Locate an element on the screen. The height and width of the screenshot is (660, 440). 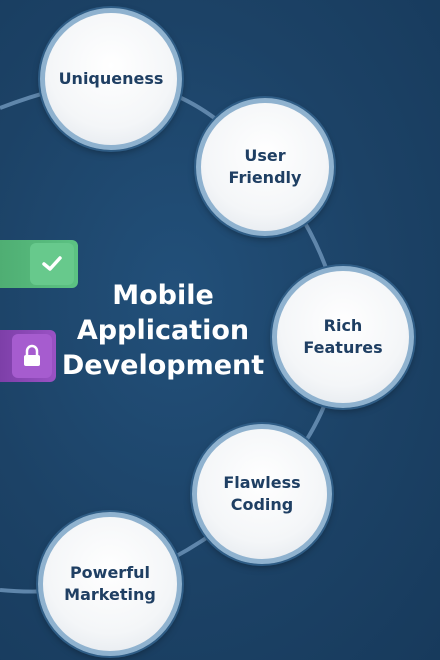
node-powerful-marketing: Powerful Marketing is located at coordinates (110, 584).